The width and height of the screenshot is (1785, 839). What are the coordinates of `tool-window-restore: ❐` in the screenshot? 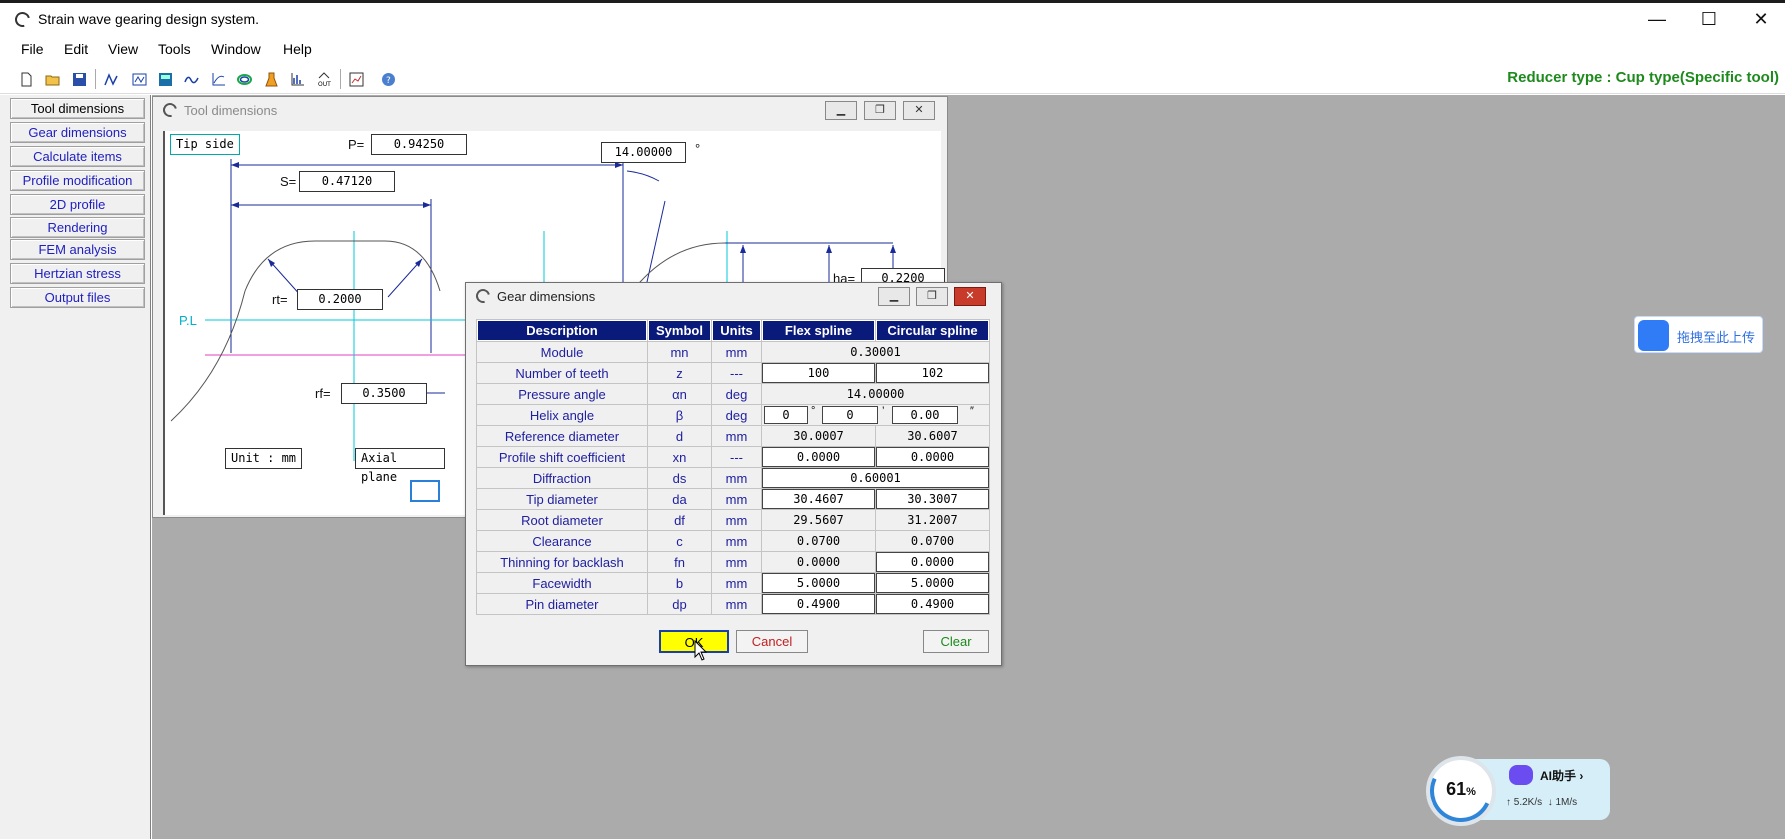 It's located at (880, 110).